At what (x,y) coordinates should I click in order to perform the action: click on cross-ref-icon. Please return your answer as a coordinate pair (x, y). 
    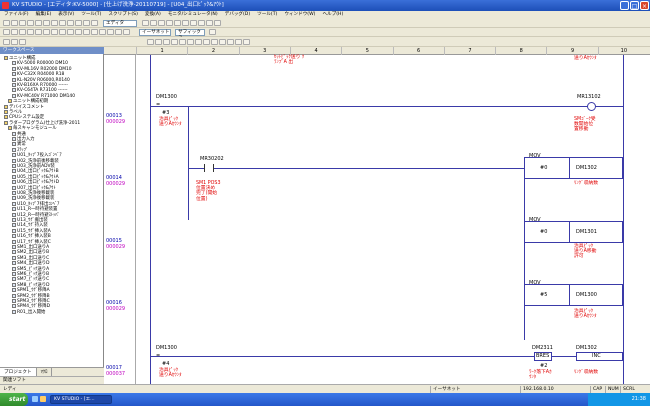
    Looking at the image, I should click on (94, 32).